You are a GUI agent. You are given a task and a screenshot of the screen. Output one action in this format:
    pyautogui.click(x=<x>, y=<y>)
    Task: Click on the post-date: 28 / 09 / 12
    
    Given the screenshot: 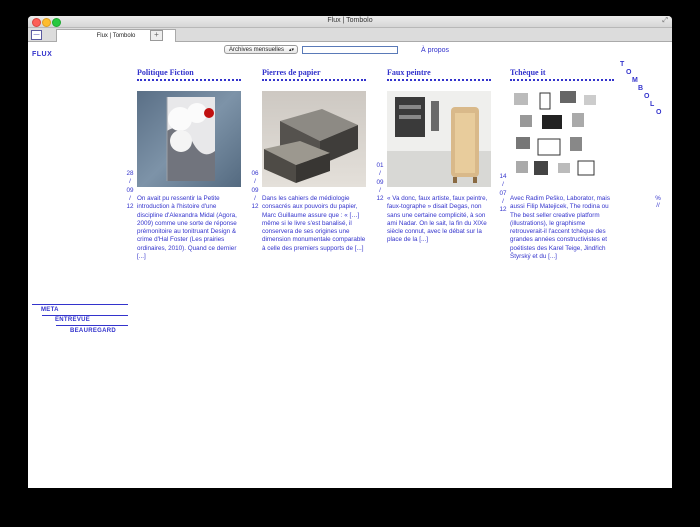 What is the action you would take?
    pyautogui.click(x=130, y=190)
    